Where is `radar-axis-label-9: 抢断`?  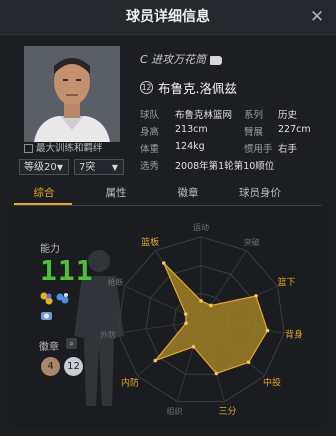
radar-axis-label-9: 抢断 is located at coordinates (115, 282).